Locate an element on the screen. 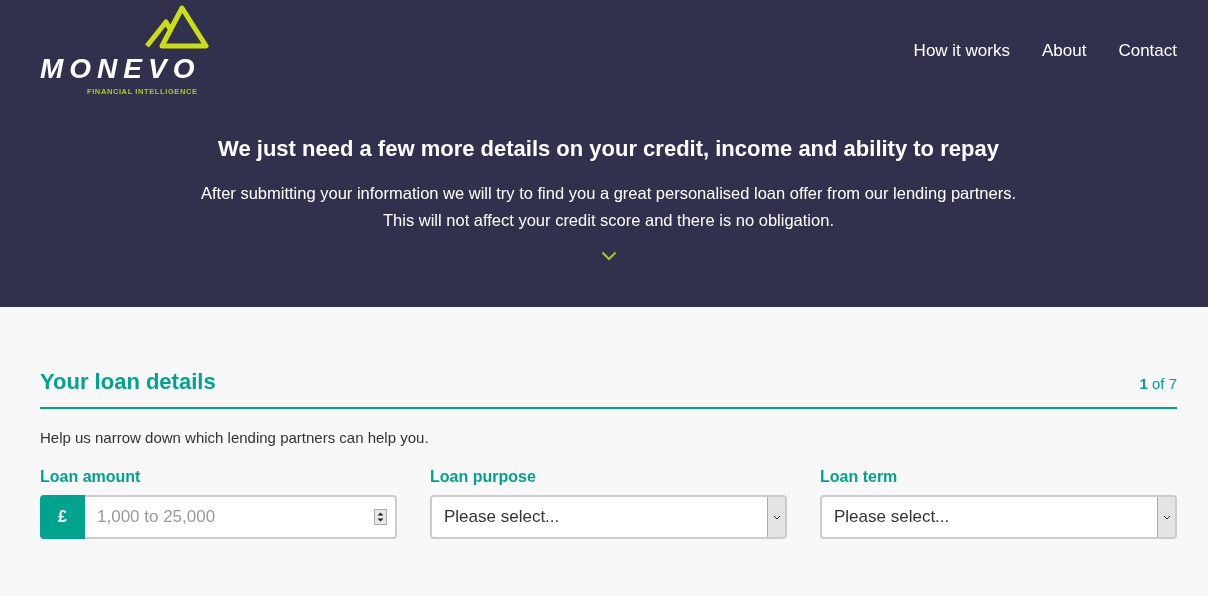 The width and height of the screenshot is (1208, 596). section-title: Your loan details is located at coordinates (128, 382).